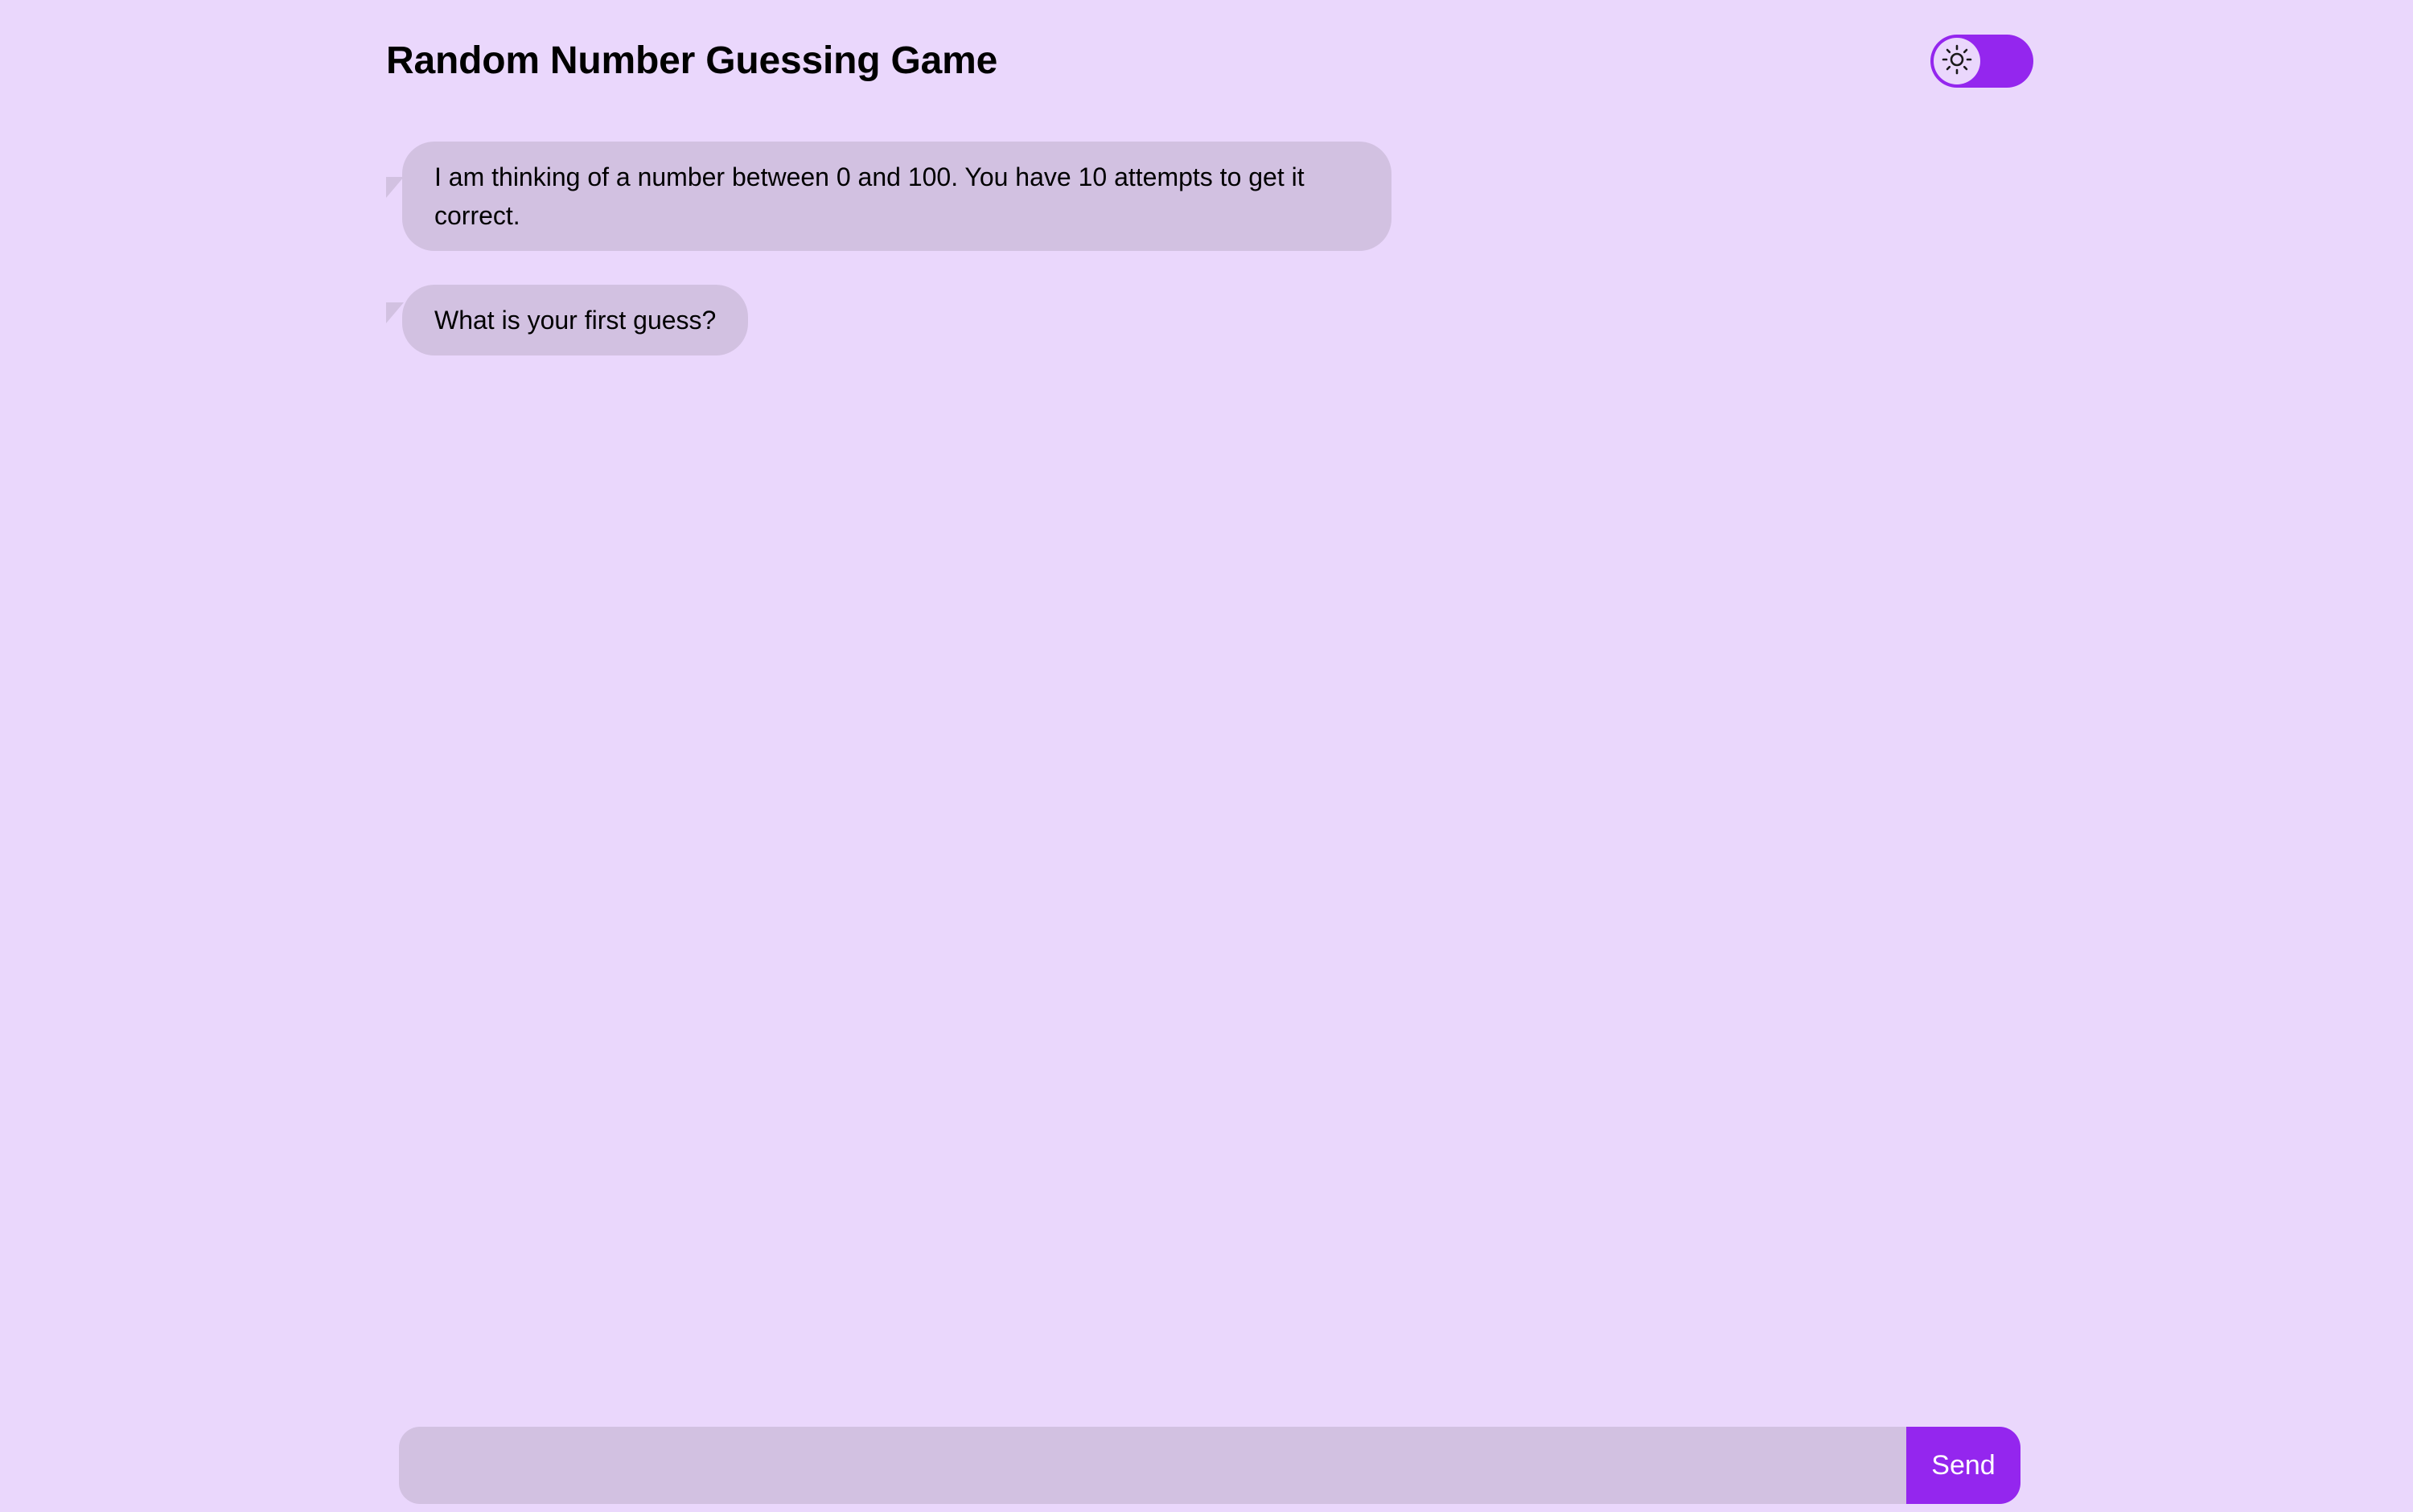 This screenshot has width=2413, height=1512. What do you see at coordinates (1963, 1466) in the screenshot?
I see `send-button: Send` at bounding box center [1963, 1466].